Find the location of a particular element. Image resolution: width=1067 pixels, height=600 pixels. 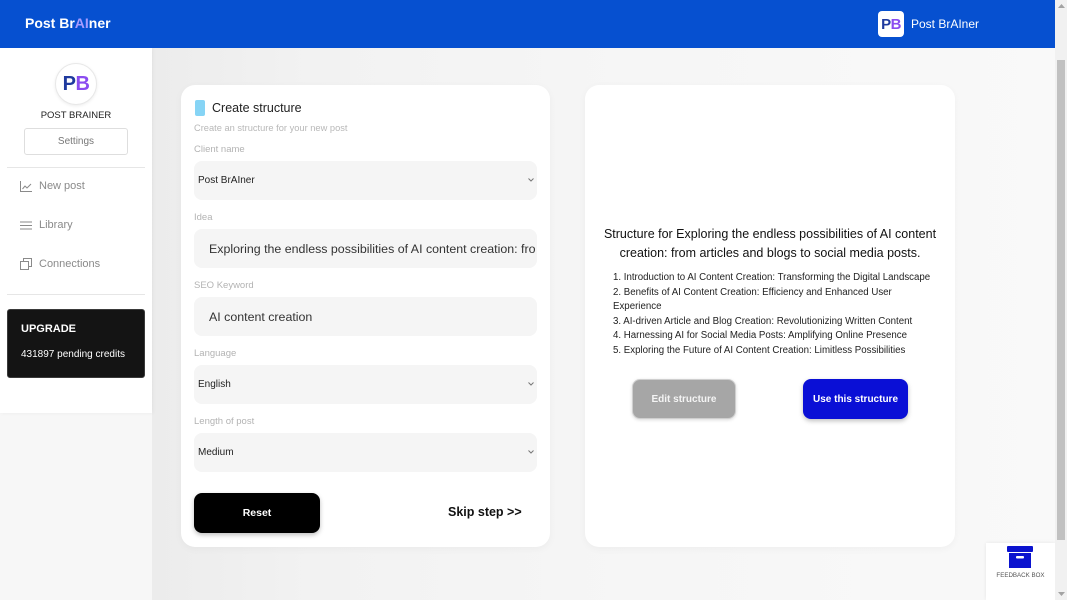

scrollbar-thumb is located at coordinates (1061, 300).